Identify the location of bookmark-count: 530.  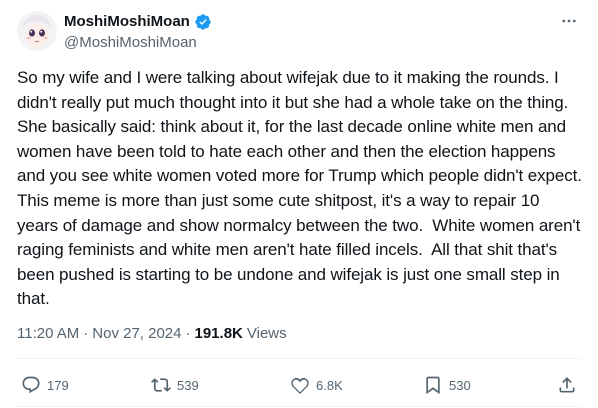
(460, 385).